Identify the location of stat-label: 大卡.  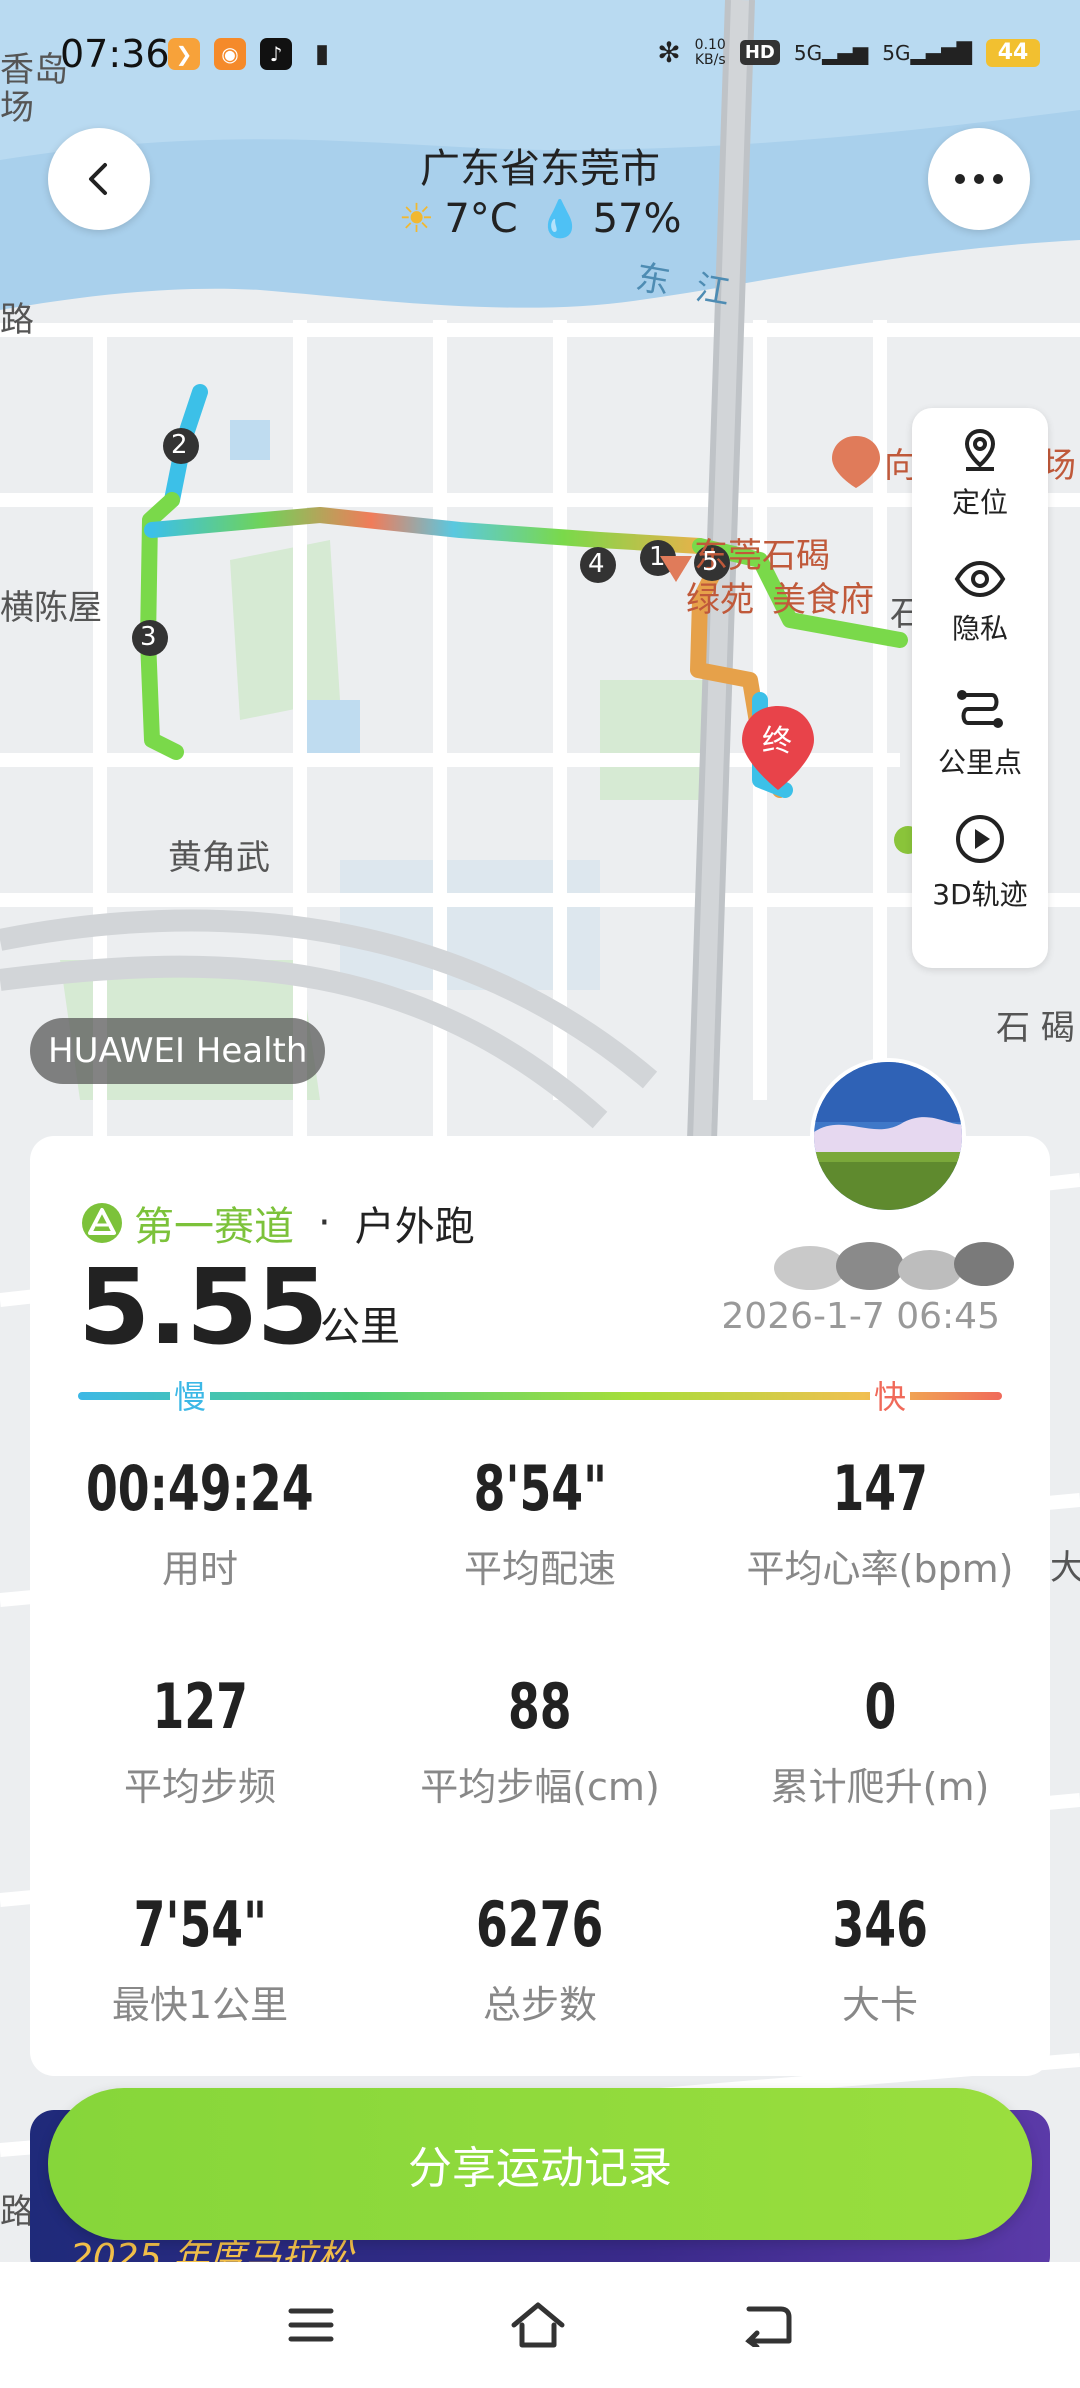
(879, 2005).